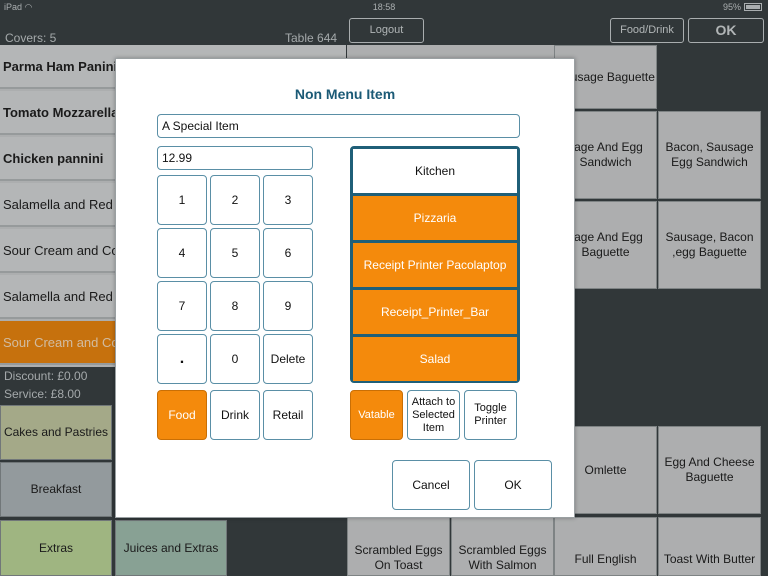 This screenshot has width=768, height=576. I want to click on type-food-button: Food, so click(182, 415).